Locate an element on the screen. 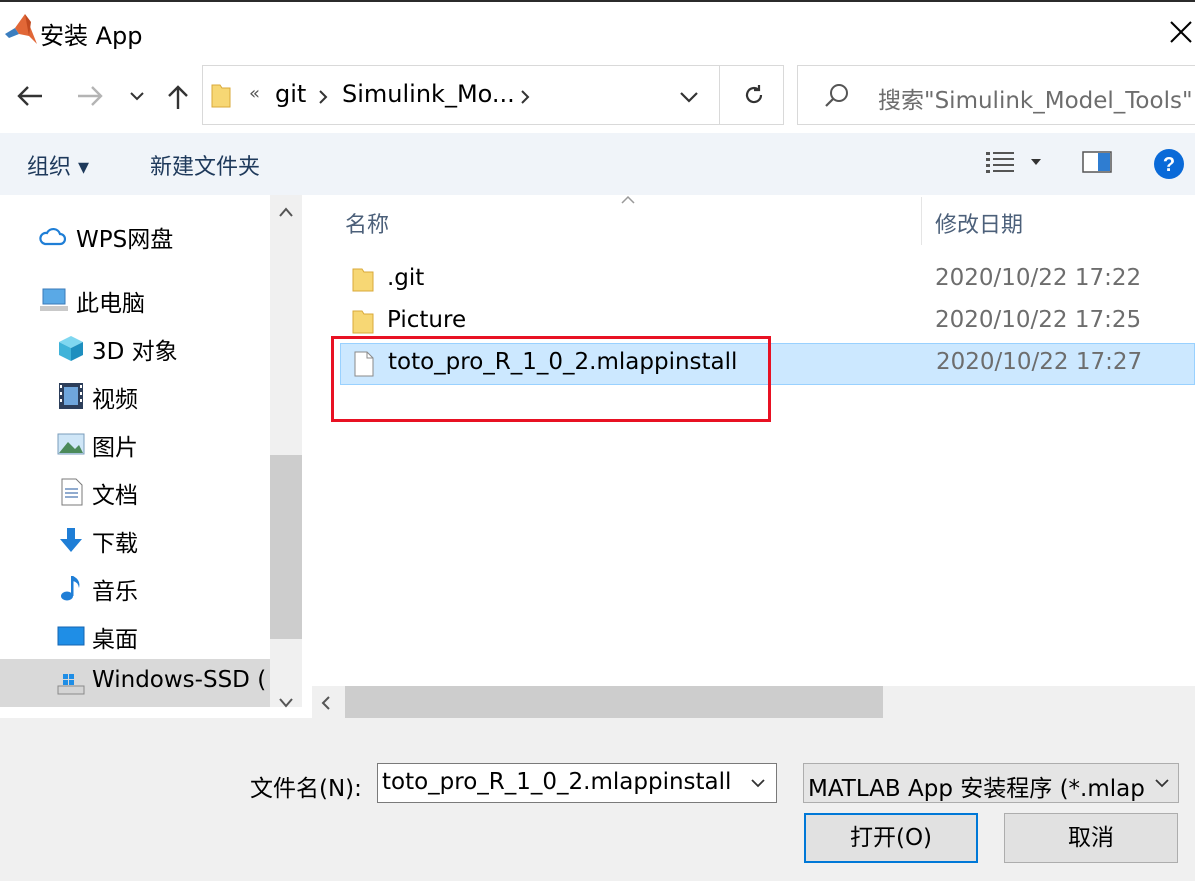 Image resolution: width=1195 pixels, height=881 pixels. view-dropdown-icon is located at coordinates (1036, 162).